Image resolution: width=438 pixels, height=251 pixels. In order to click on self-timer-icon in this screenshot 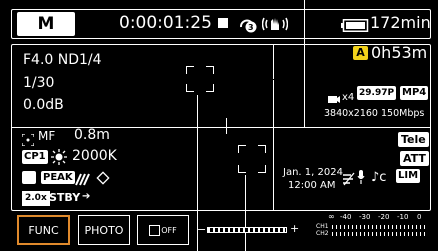, I will do `click(155, 230)`.